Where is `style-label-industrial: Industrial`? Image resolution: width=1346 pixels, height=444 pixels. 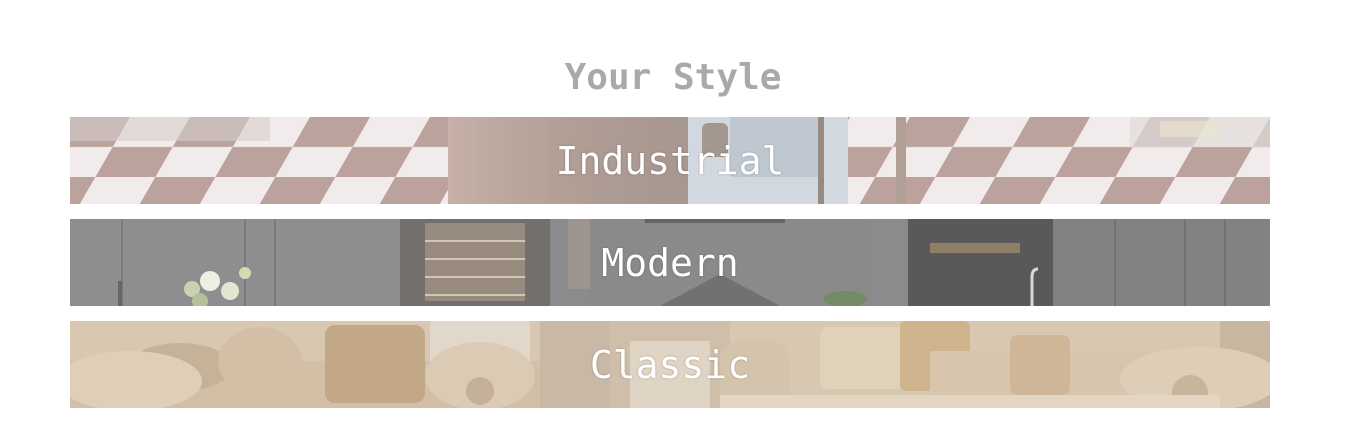 style-label-industrial: Industrial is located at coordinates (670, 160).